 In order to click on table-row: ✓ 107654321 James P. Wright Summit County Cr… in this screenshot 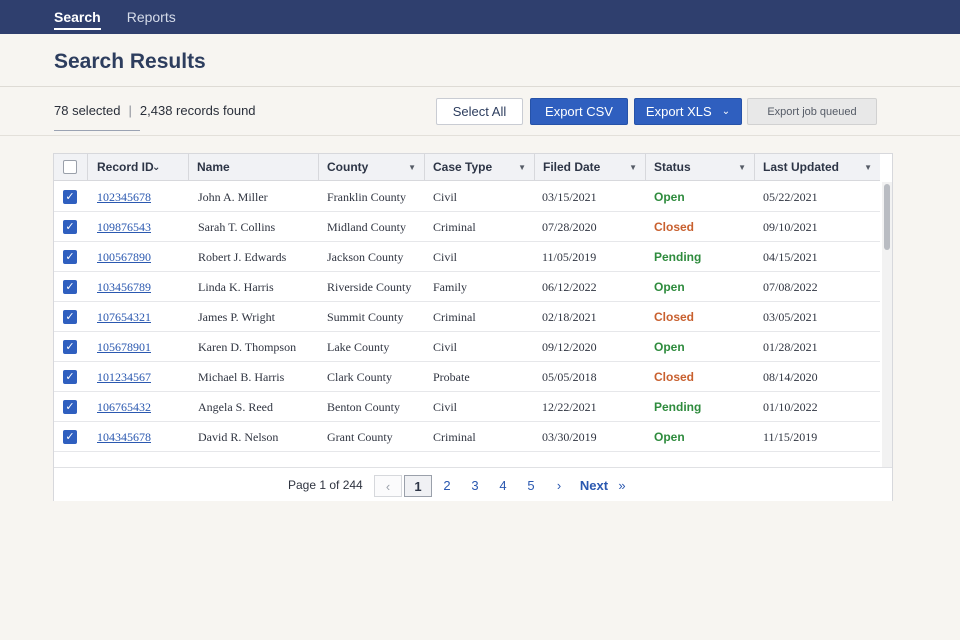, I will do `click(467, 317)`.